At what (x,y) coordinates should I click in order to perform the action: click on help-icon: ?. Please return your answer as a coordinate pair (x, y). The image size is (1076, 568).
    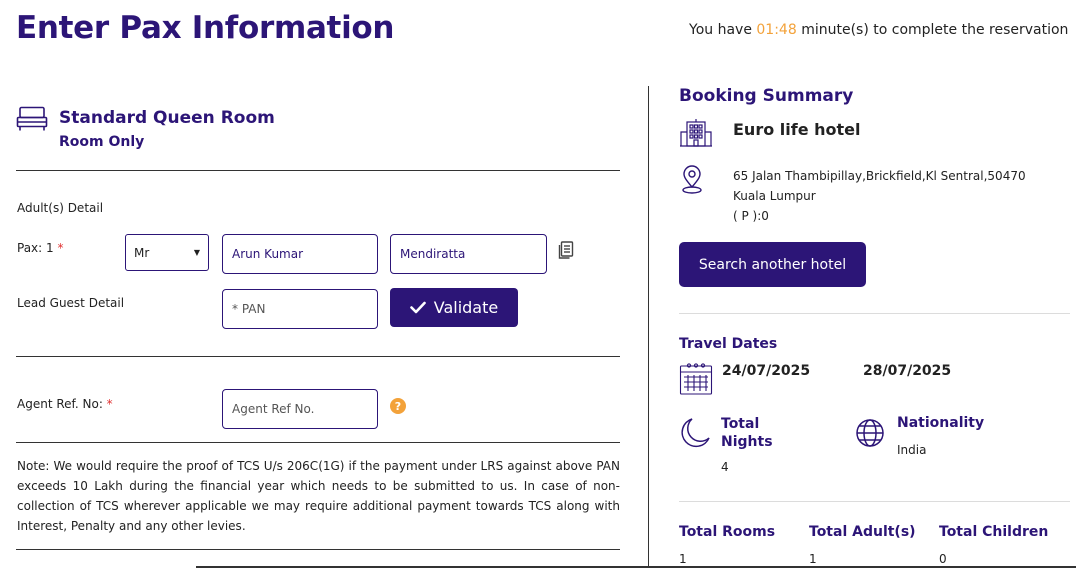
    Looking at the image, I should click on (398, 406).